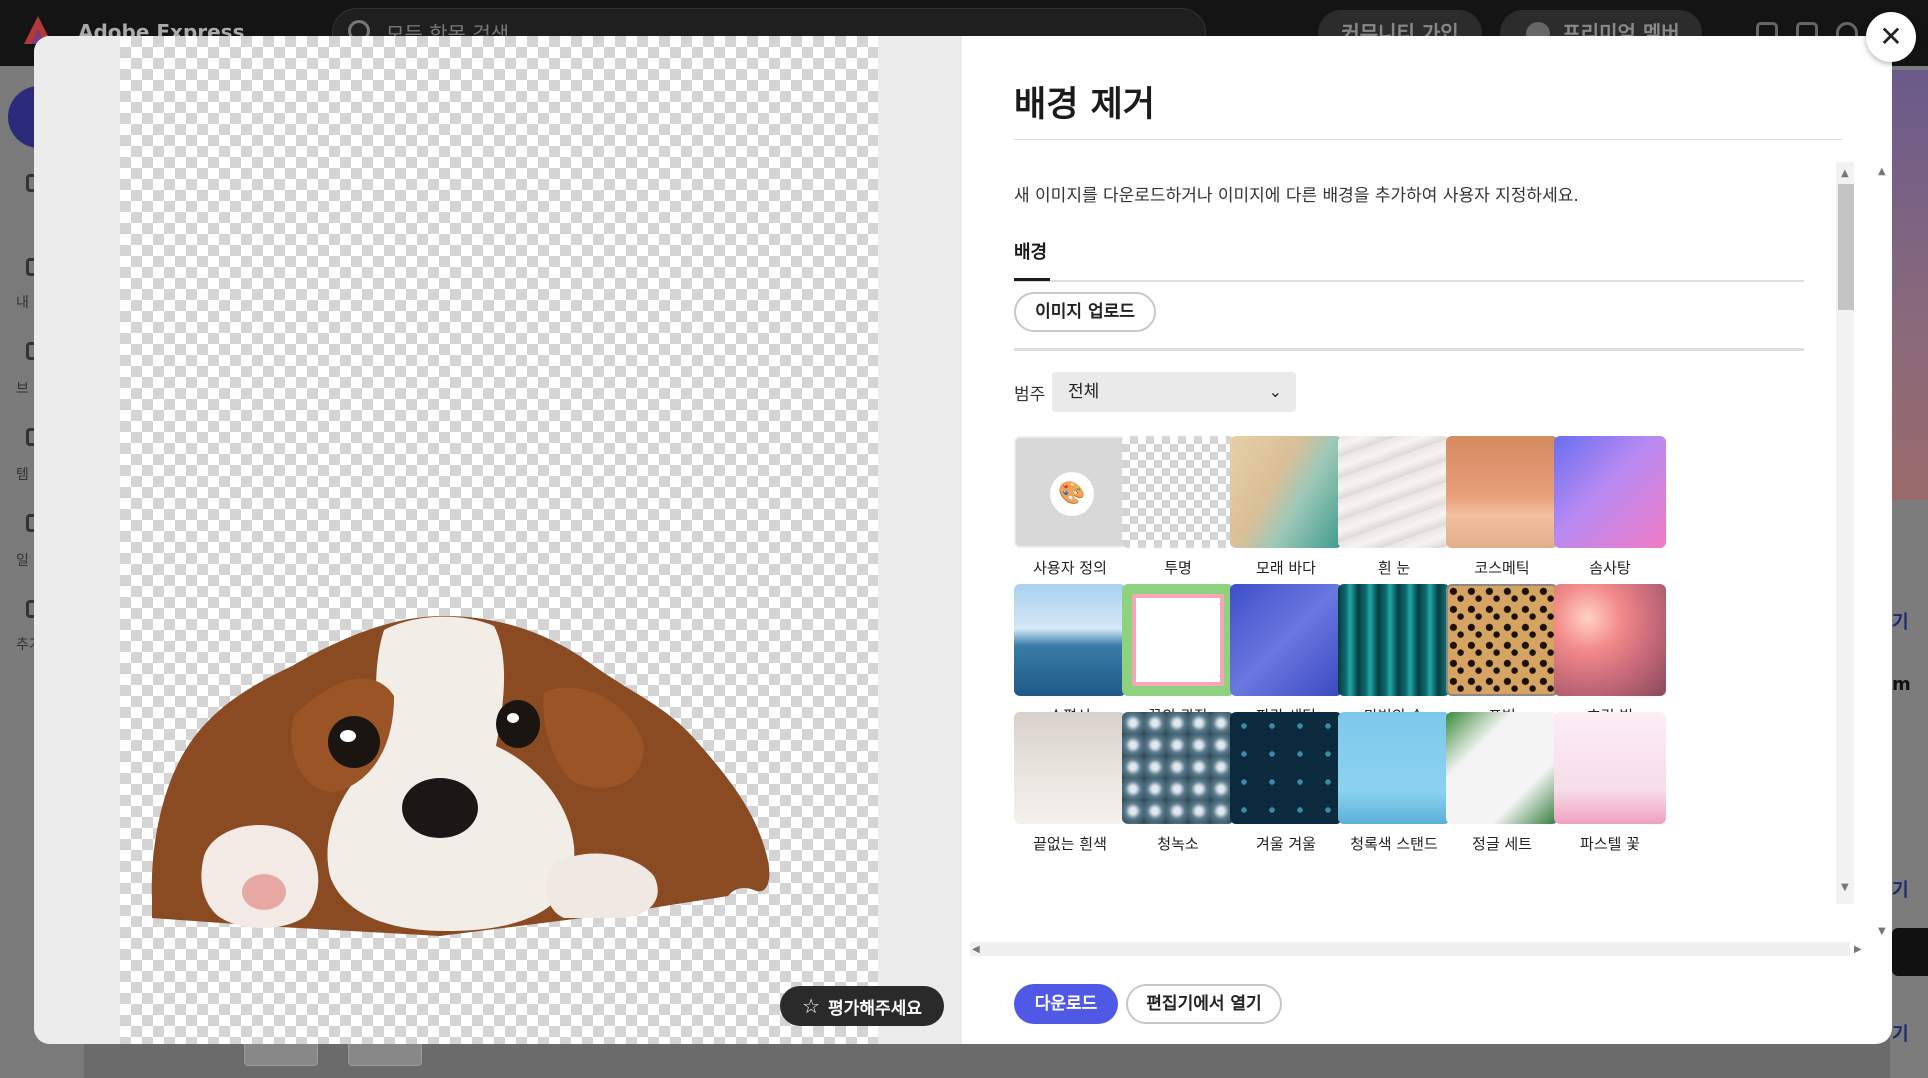 The height and width of the screenshot is (1078, 1928). What do you see at coordinates (1070, 844) in the screenshot?
I see `bg-option-label: 끝없는 흰색` at bounding box center [1070, 844].